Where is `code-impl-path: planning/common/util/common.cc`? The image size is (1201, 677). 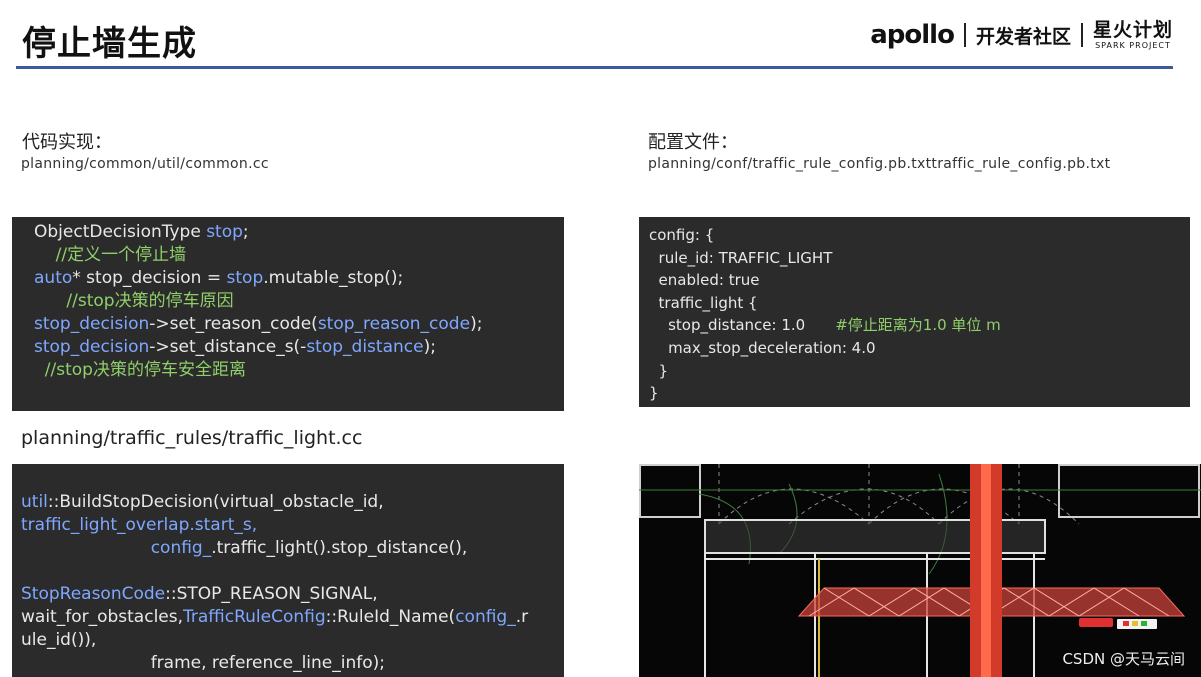
code-impl-path: planning/common/util/common.cc is located at coordinates (145, 164).